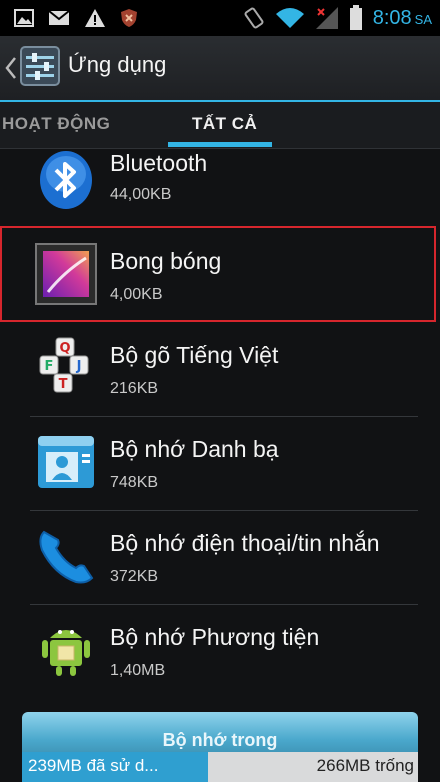 The width and height of the screenshot is (440, 782). Describe the element at coordinates (64, 365) in the screenshot. I see `keyboard-keys-icon: Q F J T` at that location.